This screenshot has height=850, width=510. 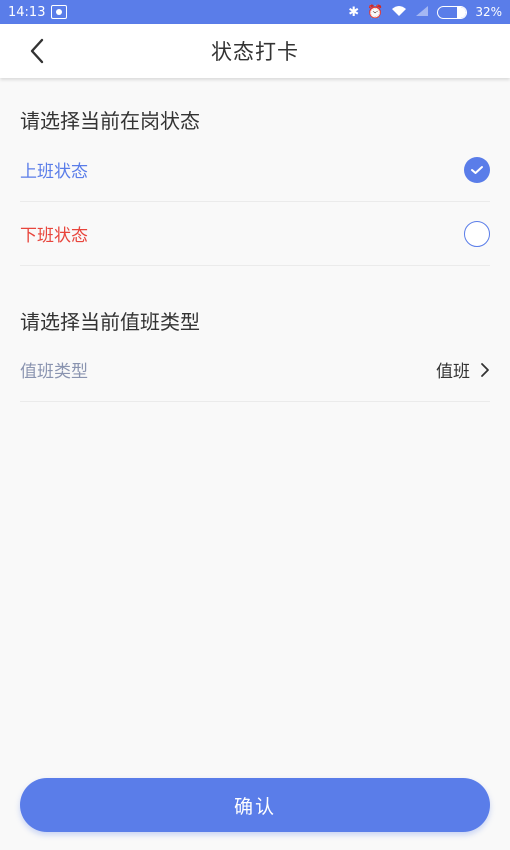 I want to click on duty-type-label: 值班类型, so click(x=54, y=372).